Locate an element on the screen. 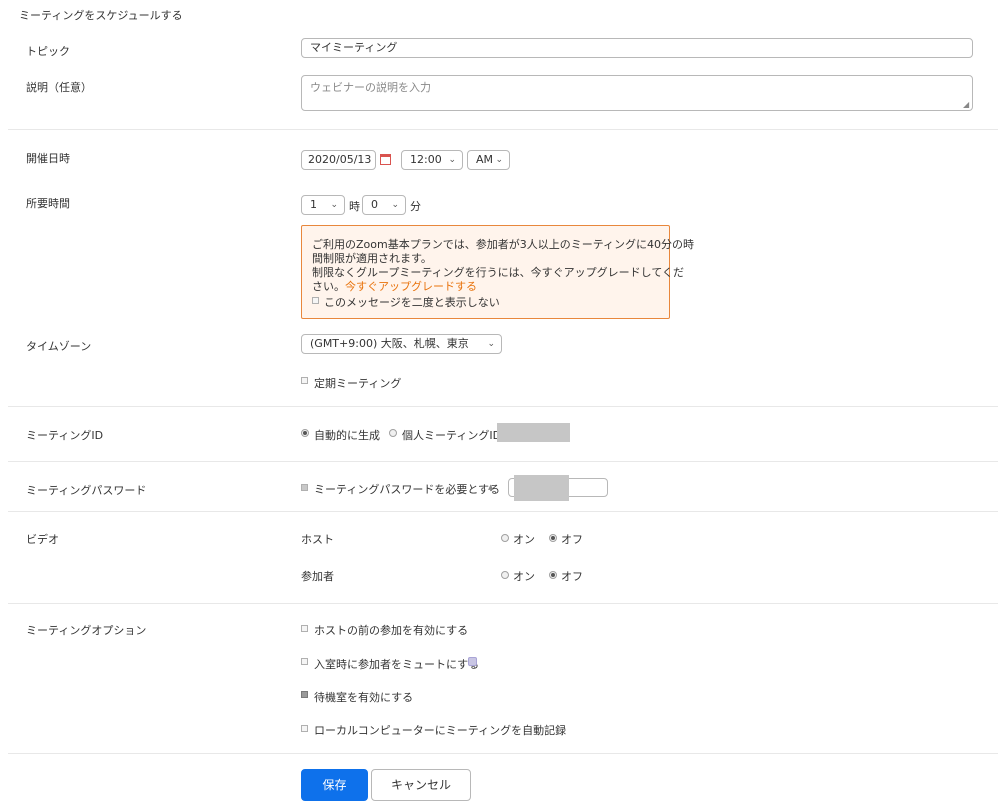 This screenshot has height=809, width=1001. upgrade-link: 今すぐアップグレードする is located at coordinates (411, 286).